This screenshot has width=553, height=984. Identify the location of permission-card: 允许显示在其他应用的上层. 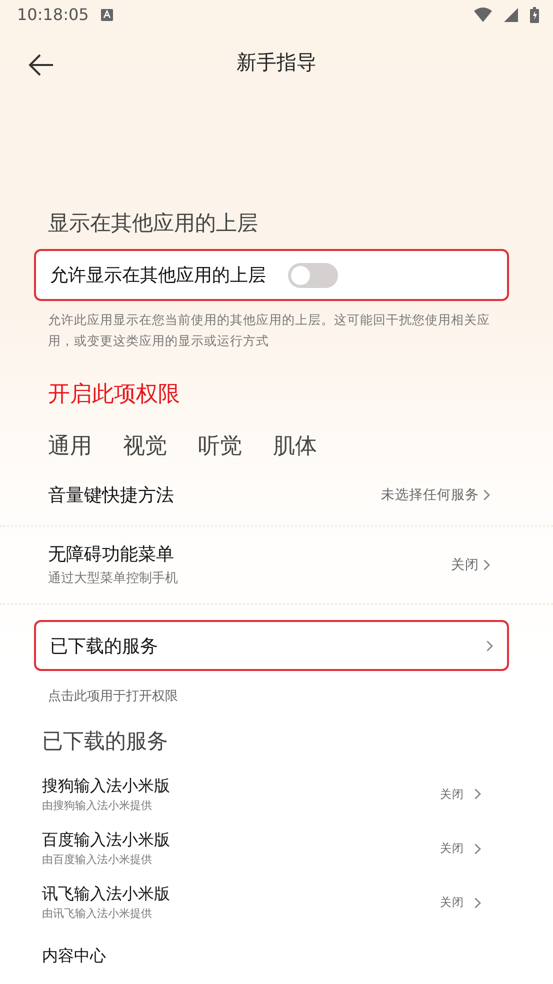
(271, 275).